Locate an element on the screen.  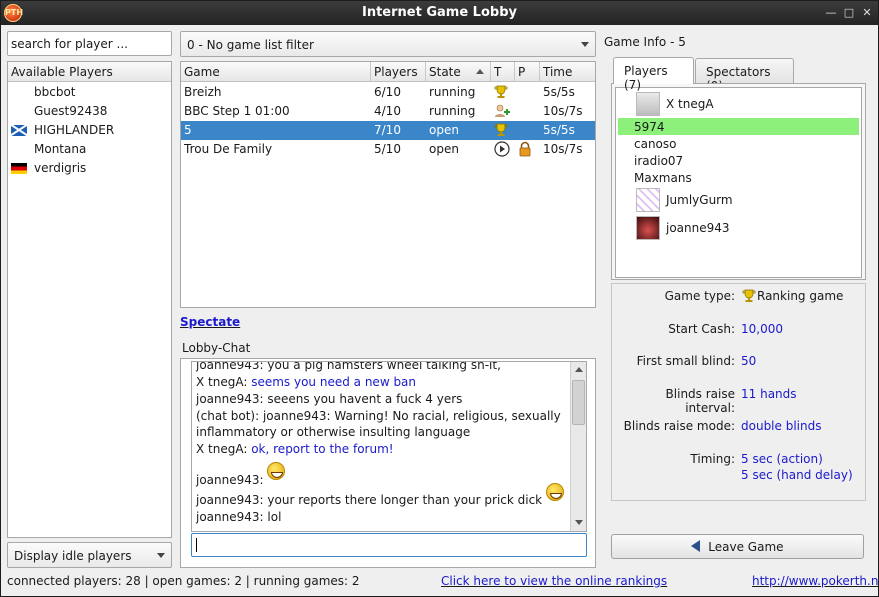
website-link: http://www.pokerth.net is located at coordinates (815, 581).